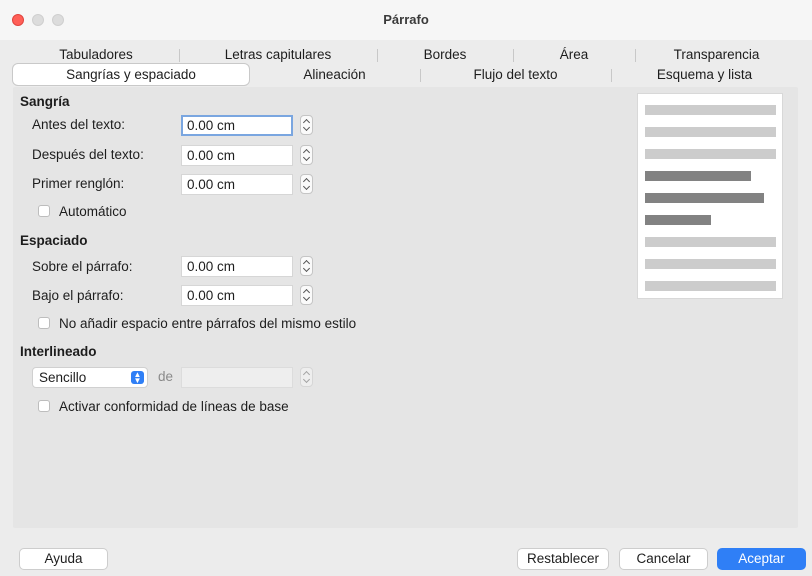 Image resolution: width=812 pixels, height=576 pixels. Describe the element at coordinates (237, 155) in the screenshot. I see `indent-after-input: 0.00 cm` at that location.